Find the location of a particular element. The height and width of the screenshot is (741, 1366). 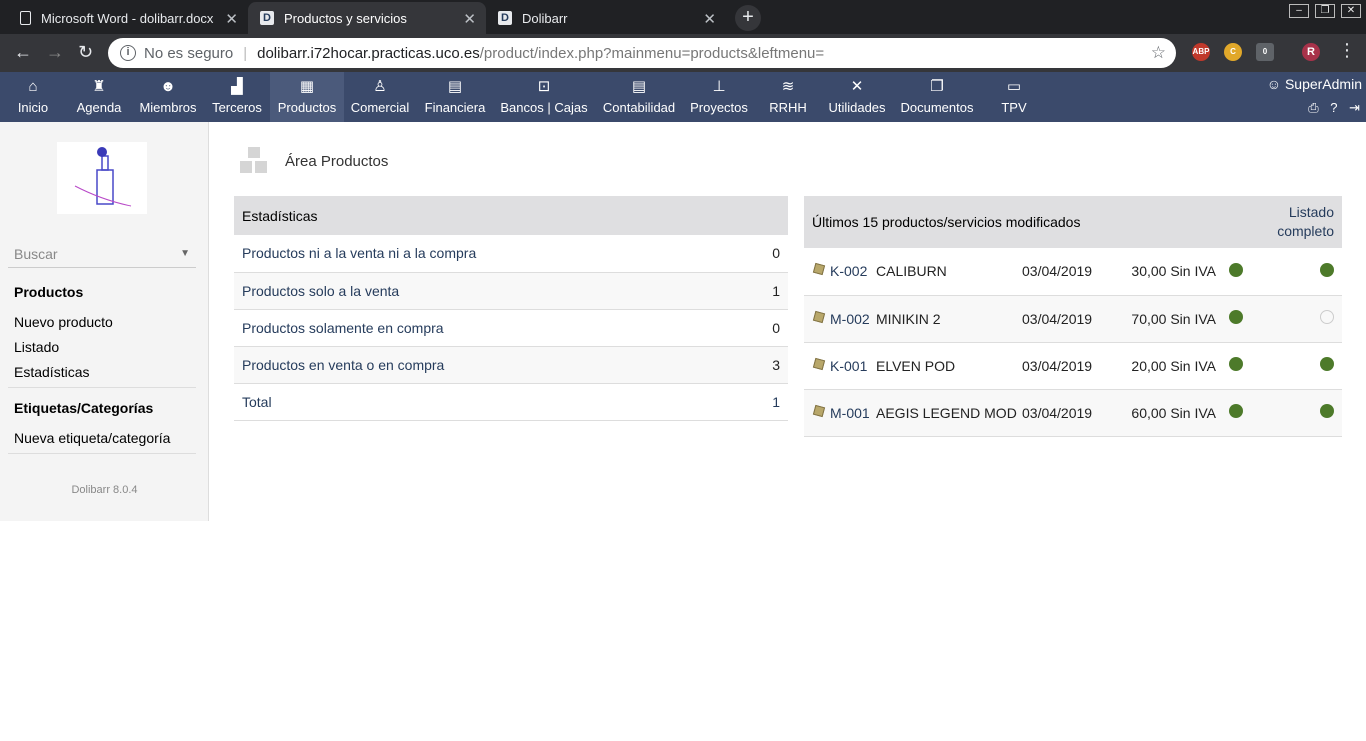

profile-avatar: R is located at coordinates (1311, 52).